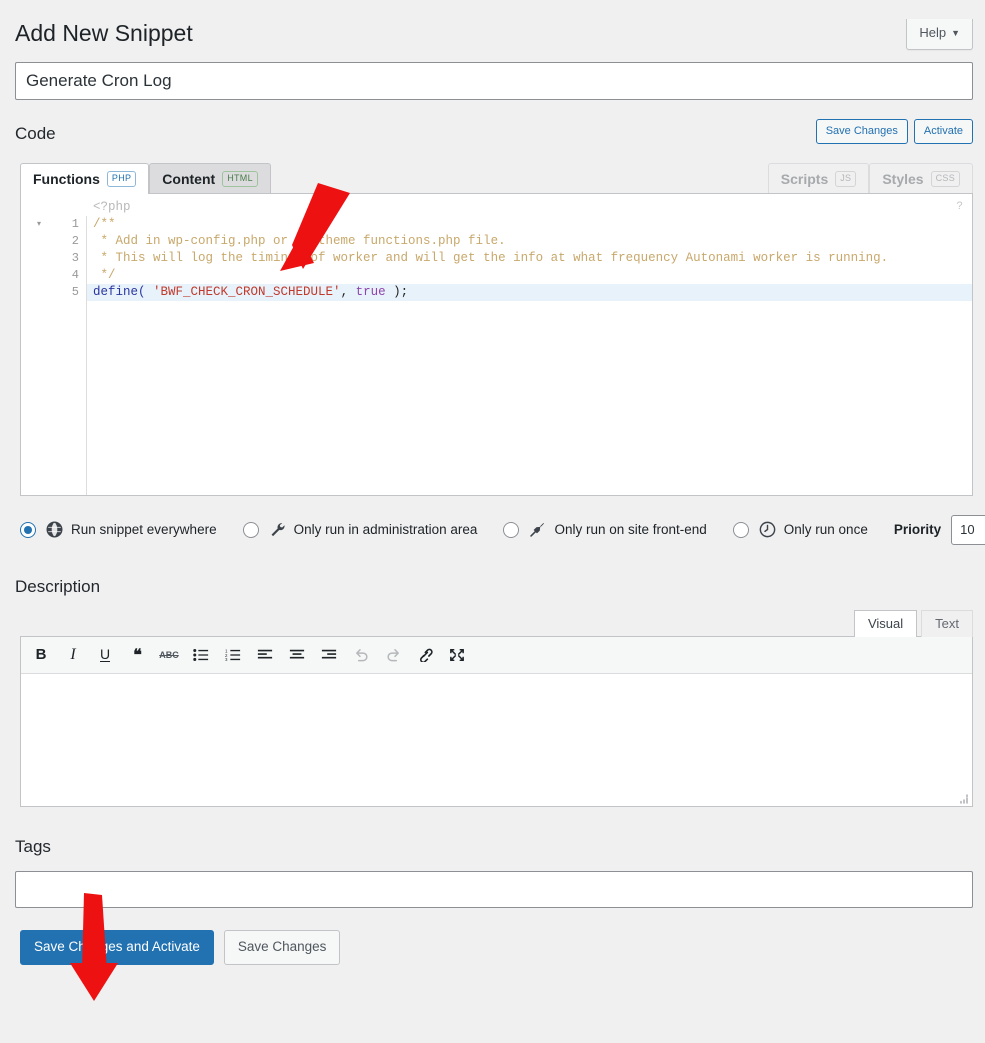  Describe the element at coordinates (385, 530) in the screenshot. I see `scope-option-label: Only run in administration area` at that location.